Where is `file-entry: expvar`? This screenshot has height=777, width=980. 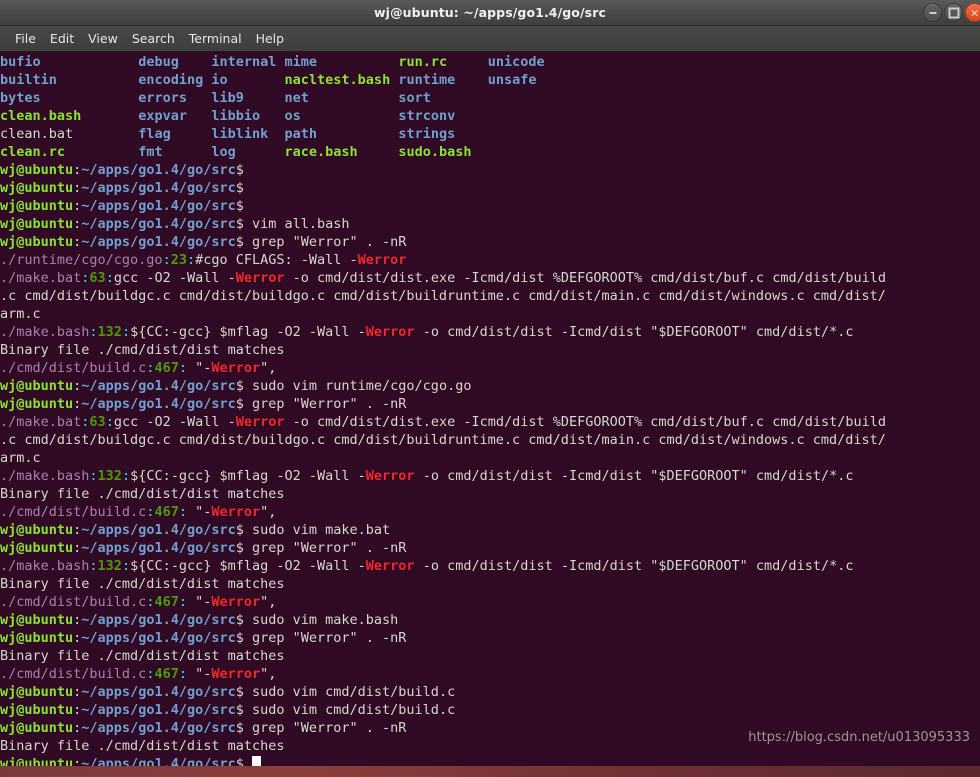 file-entry: expvar is located at coordinates (162, 116).